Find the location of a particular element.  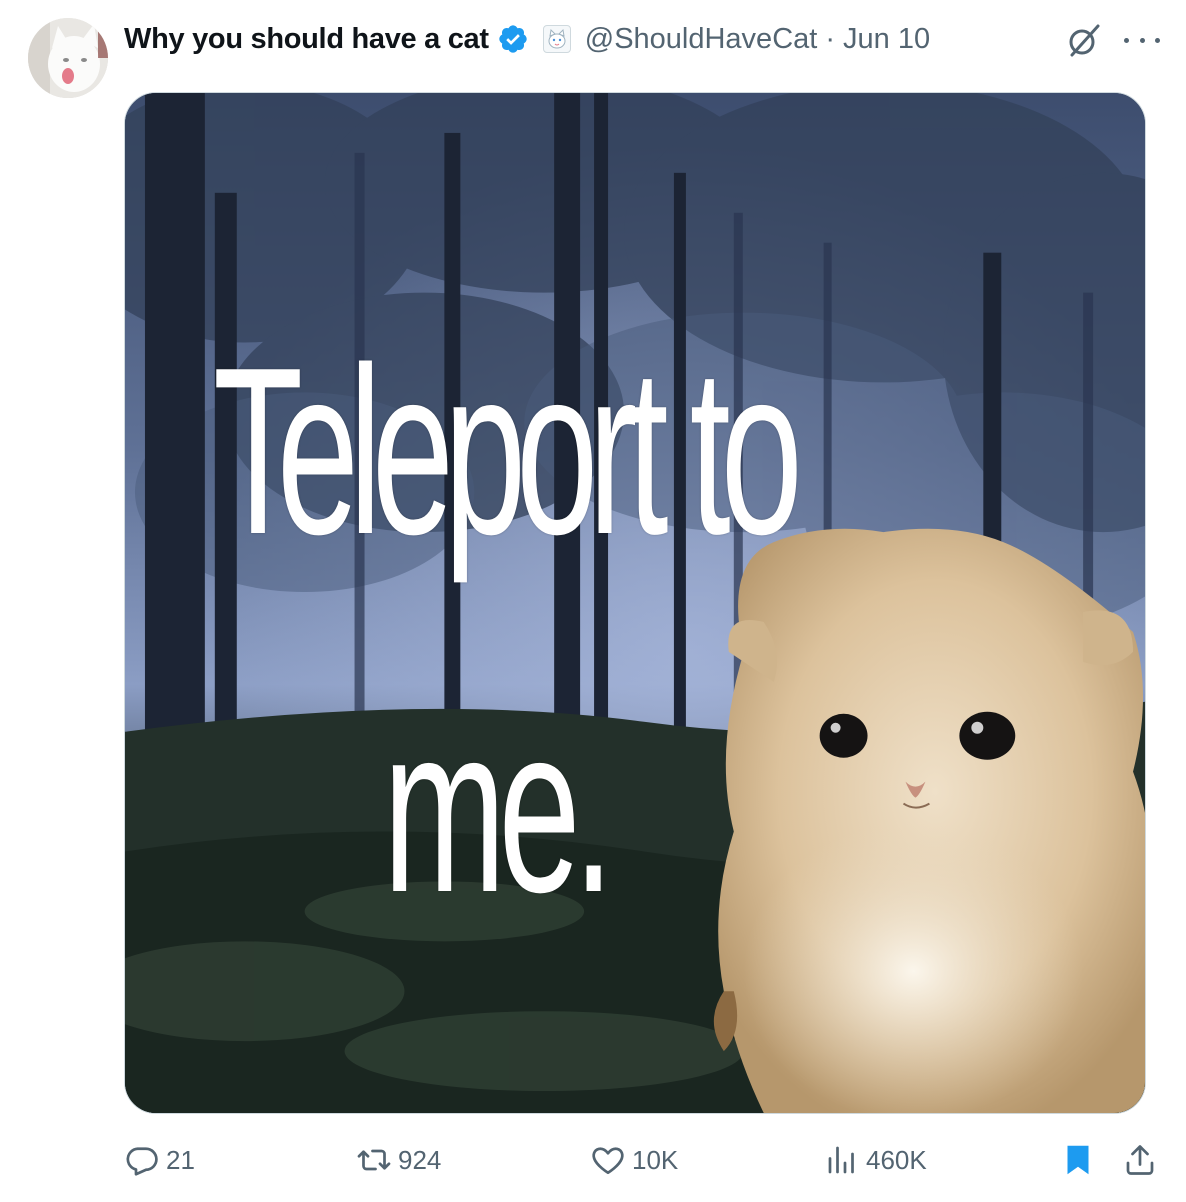

cat-affiliate-badge-icon is located at coordinates (556, 39).